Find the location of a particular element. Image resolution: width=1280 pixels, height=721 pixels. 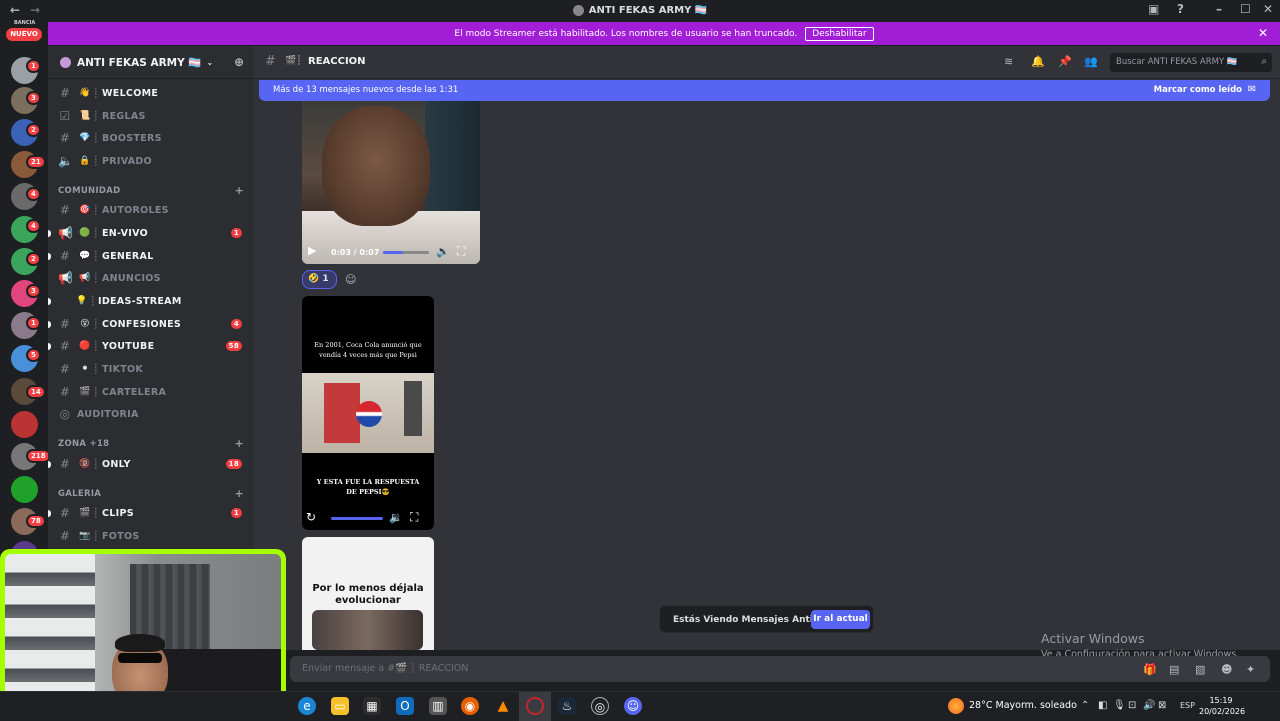

store-icon: ▦ is located at coordinates (372, 706).